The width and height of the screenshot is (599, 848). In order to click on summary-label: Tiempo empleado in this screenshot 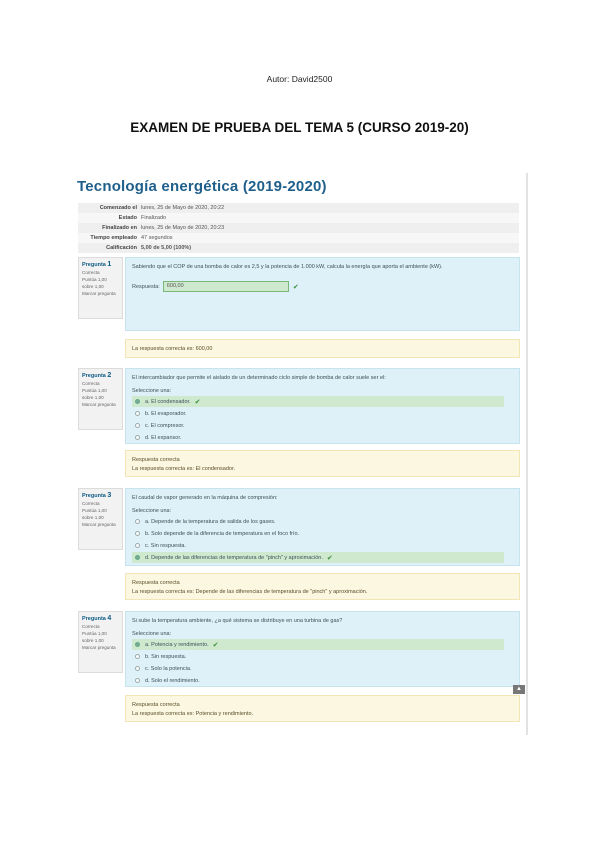, I will do `click(113, 238)`.